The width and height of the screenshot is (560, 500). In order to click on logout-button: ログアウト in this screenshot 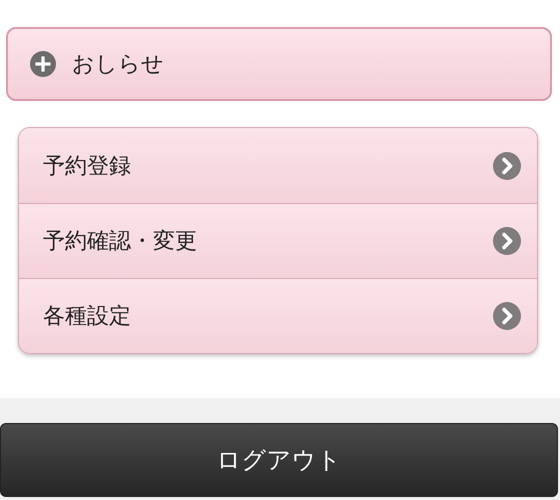, I will do `click(279, 460)`.